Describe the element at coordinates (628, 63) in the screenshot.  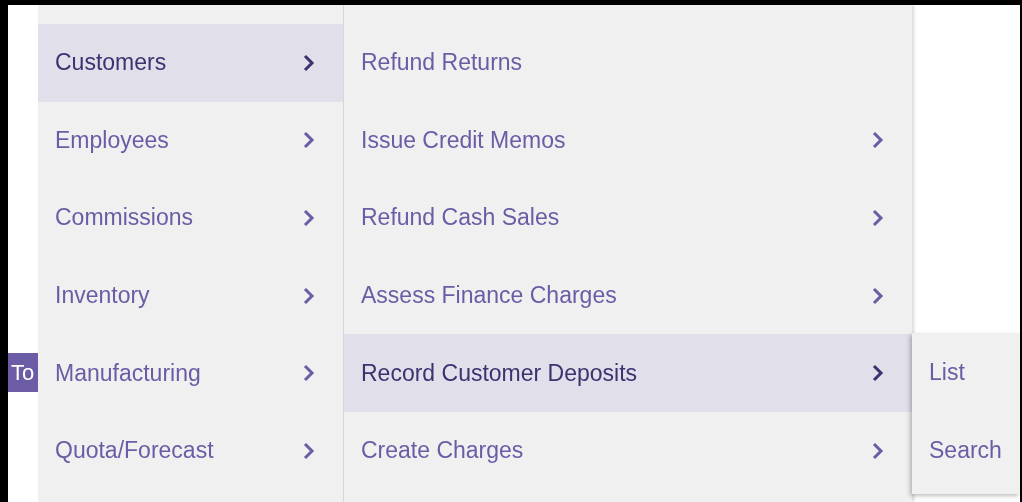
I see `menu-item: Refund Returns` at that location.